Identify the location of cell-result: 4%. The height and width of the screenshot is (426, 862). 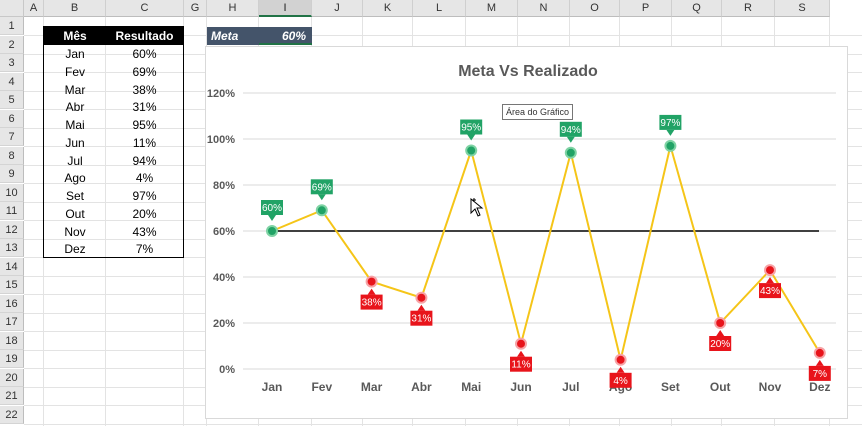
(144, 178).